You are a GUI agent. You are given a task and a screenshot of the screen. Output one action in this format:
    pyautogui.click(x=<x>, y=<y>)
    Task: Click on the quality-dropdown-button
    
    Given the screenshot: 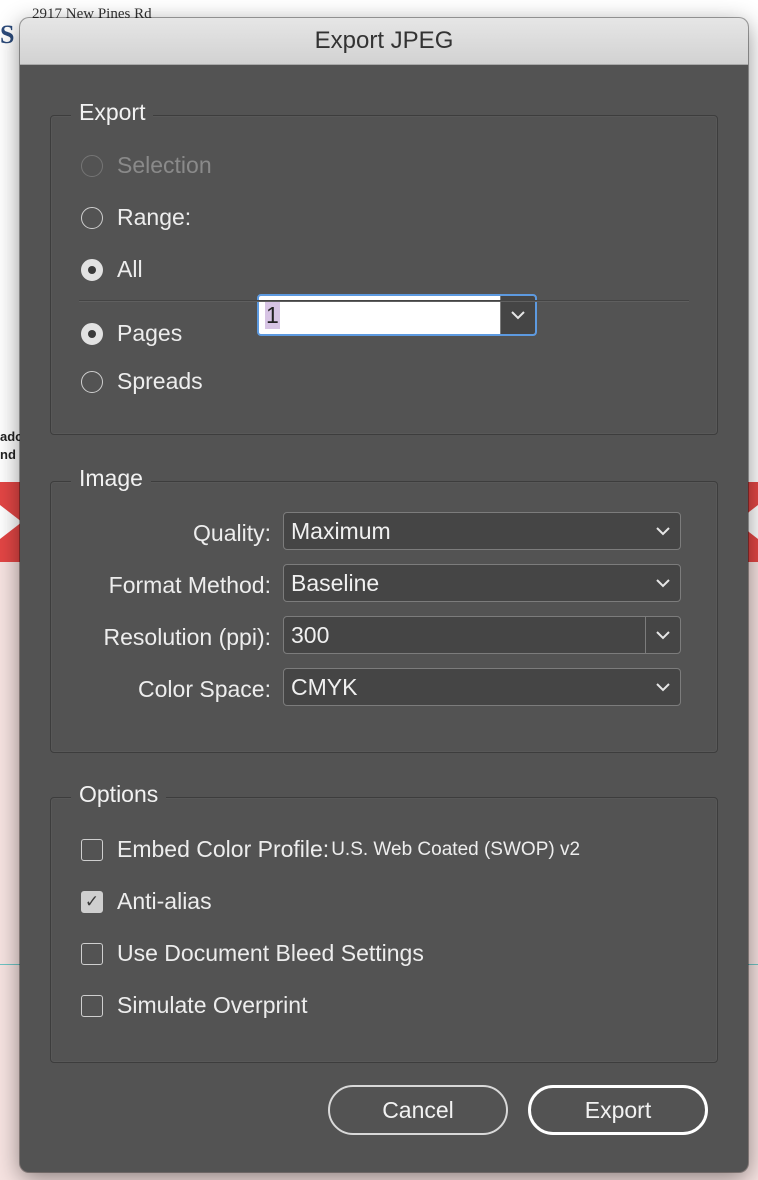 What is the action you would take?
    pyautogui.click(x=663, y=531)
    